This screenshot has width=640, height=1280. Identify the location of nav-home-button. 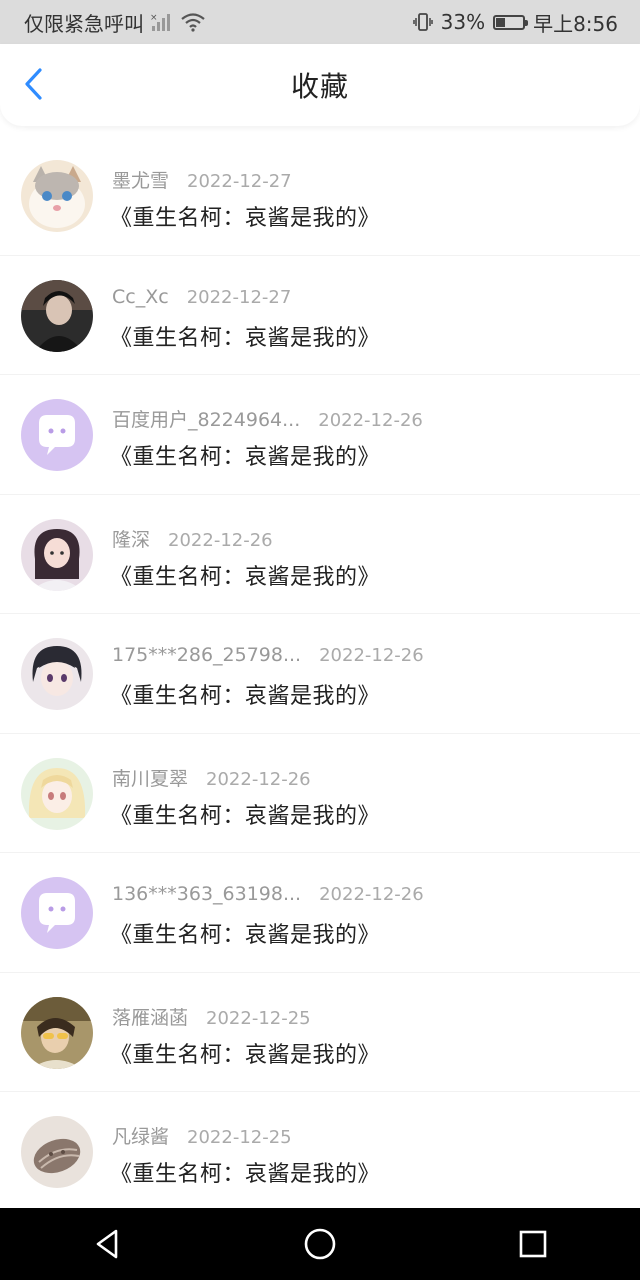
(320, 1244).